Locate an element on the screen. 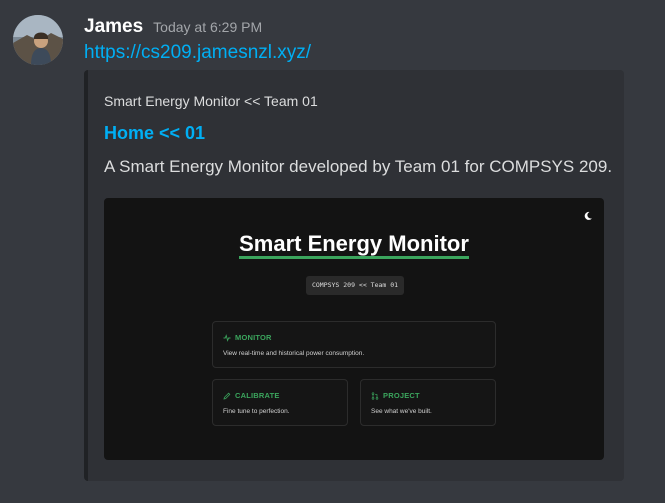 The image size is (665, 503). preview-site-title: Smart Energy Monitor is located at coordinates (354, 245).